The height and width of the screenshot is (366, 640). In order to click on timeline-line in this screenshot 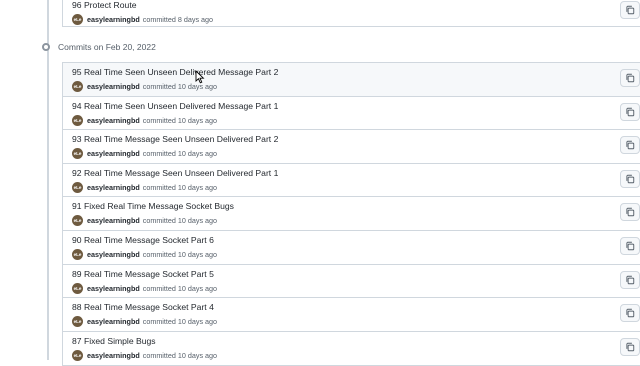, I will do `click(48, 180)`.